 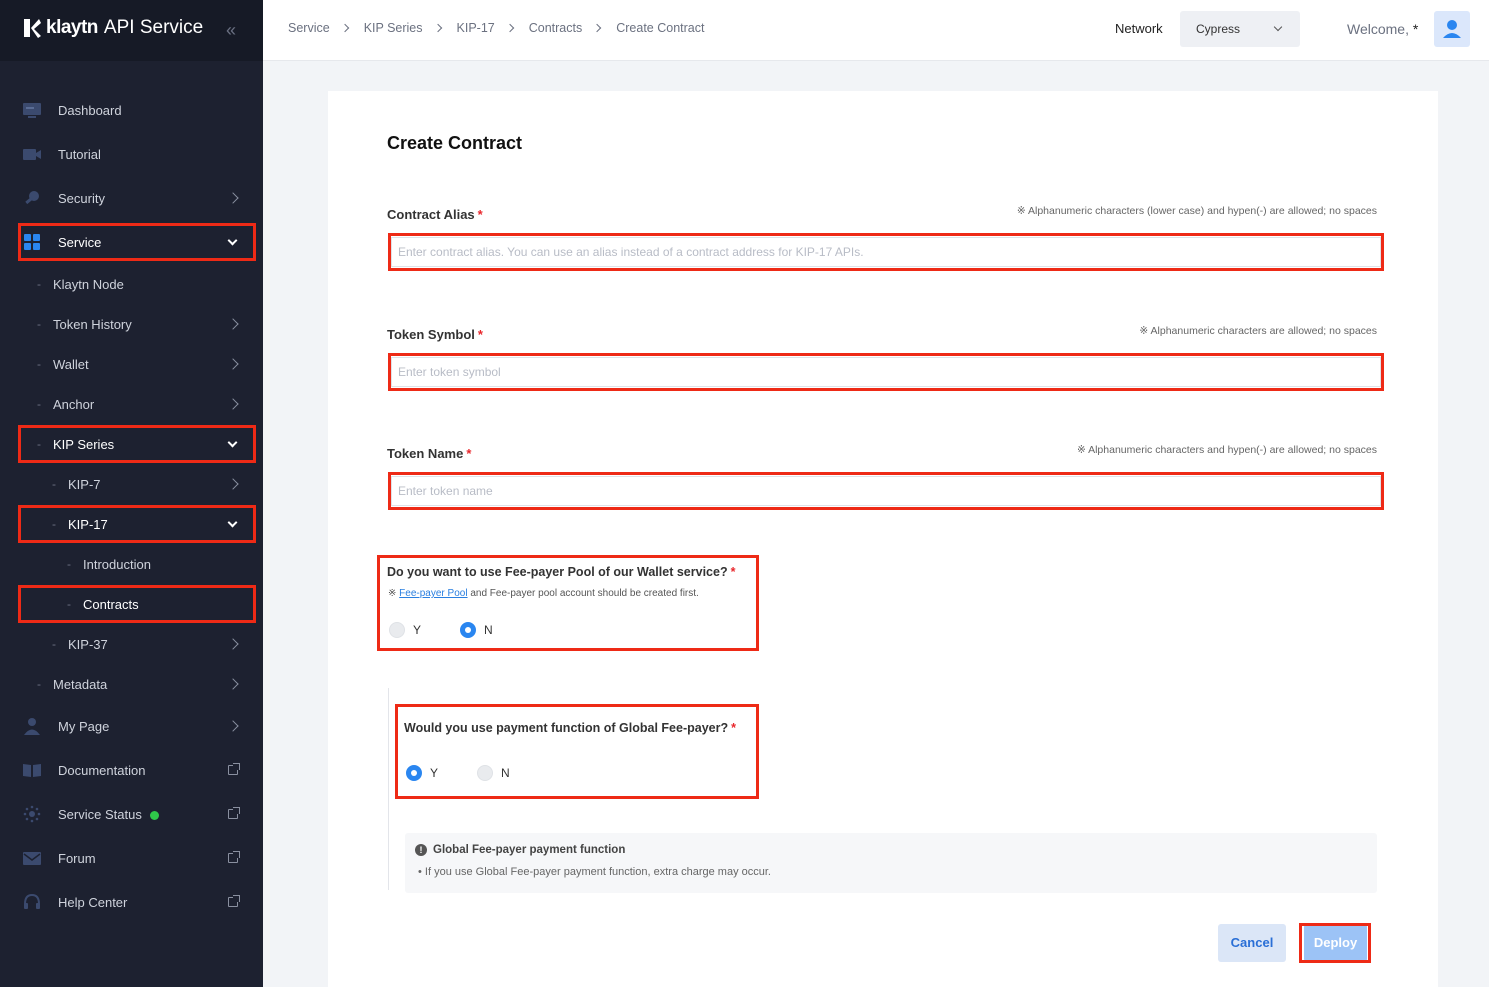 I want to click on breadcrumb-kip-series: KIP Series, so click(x=393, y=28).